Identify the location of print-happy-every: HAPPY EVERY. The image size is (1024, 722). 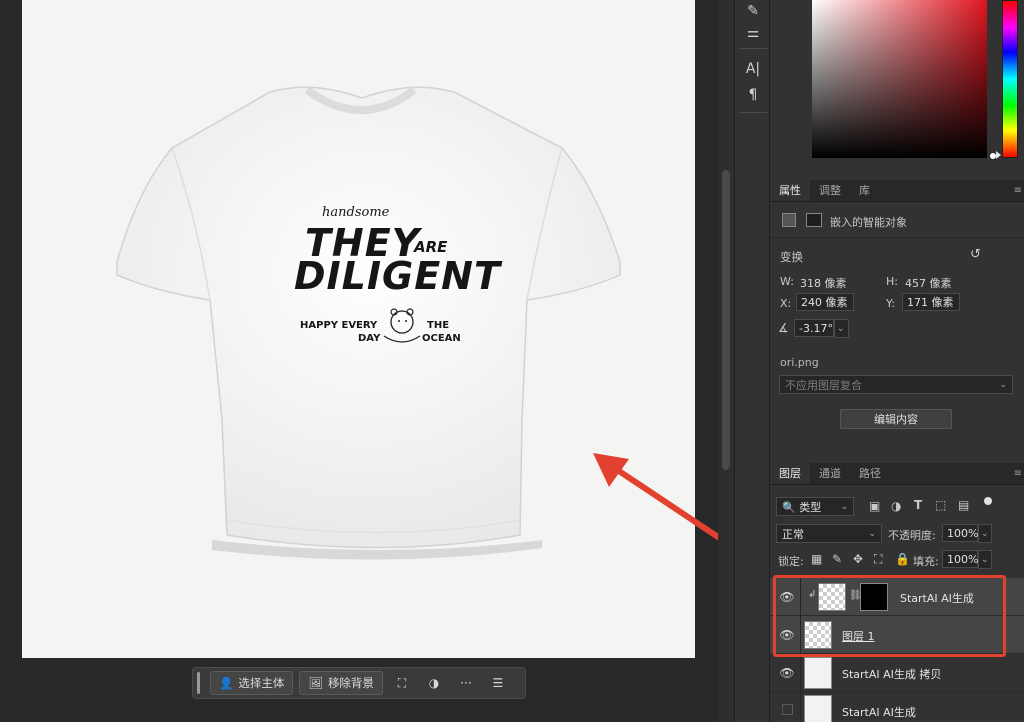
(339, 325).